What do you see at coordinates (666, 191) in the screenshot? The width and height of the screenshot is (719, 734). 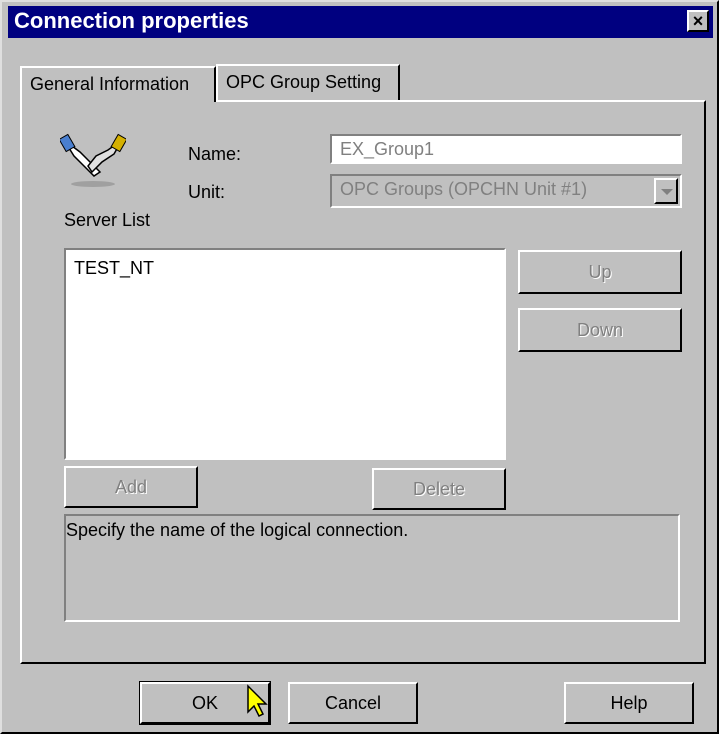 I see `chevron-down-icon` at bounding box center [666, 191].